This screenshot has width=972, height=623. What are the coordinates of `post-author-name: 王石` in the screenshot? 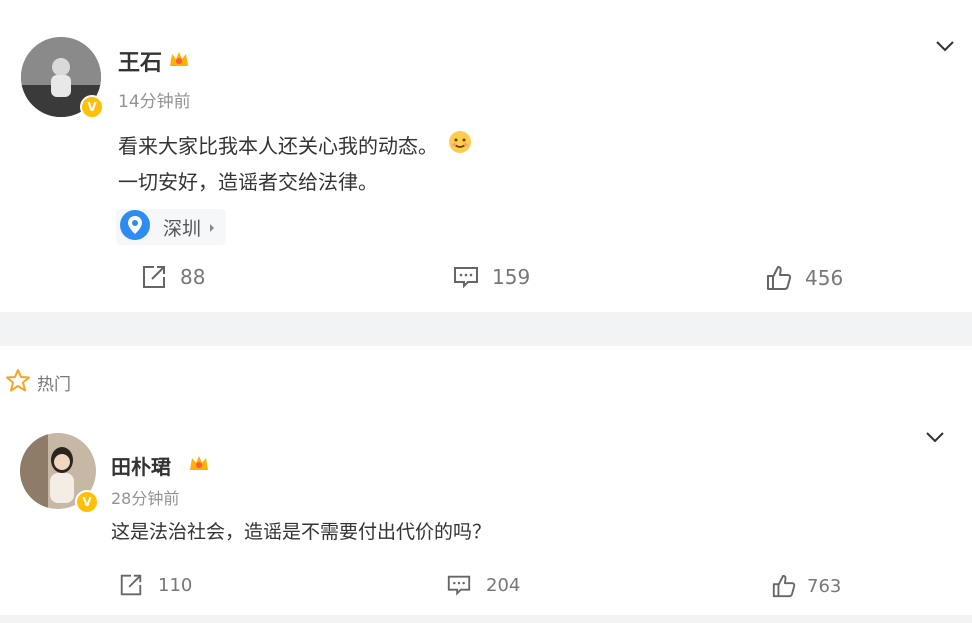 It's located at (140, 61).